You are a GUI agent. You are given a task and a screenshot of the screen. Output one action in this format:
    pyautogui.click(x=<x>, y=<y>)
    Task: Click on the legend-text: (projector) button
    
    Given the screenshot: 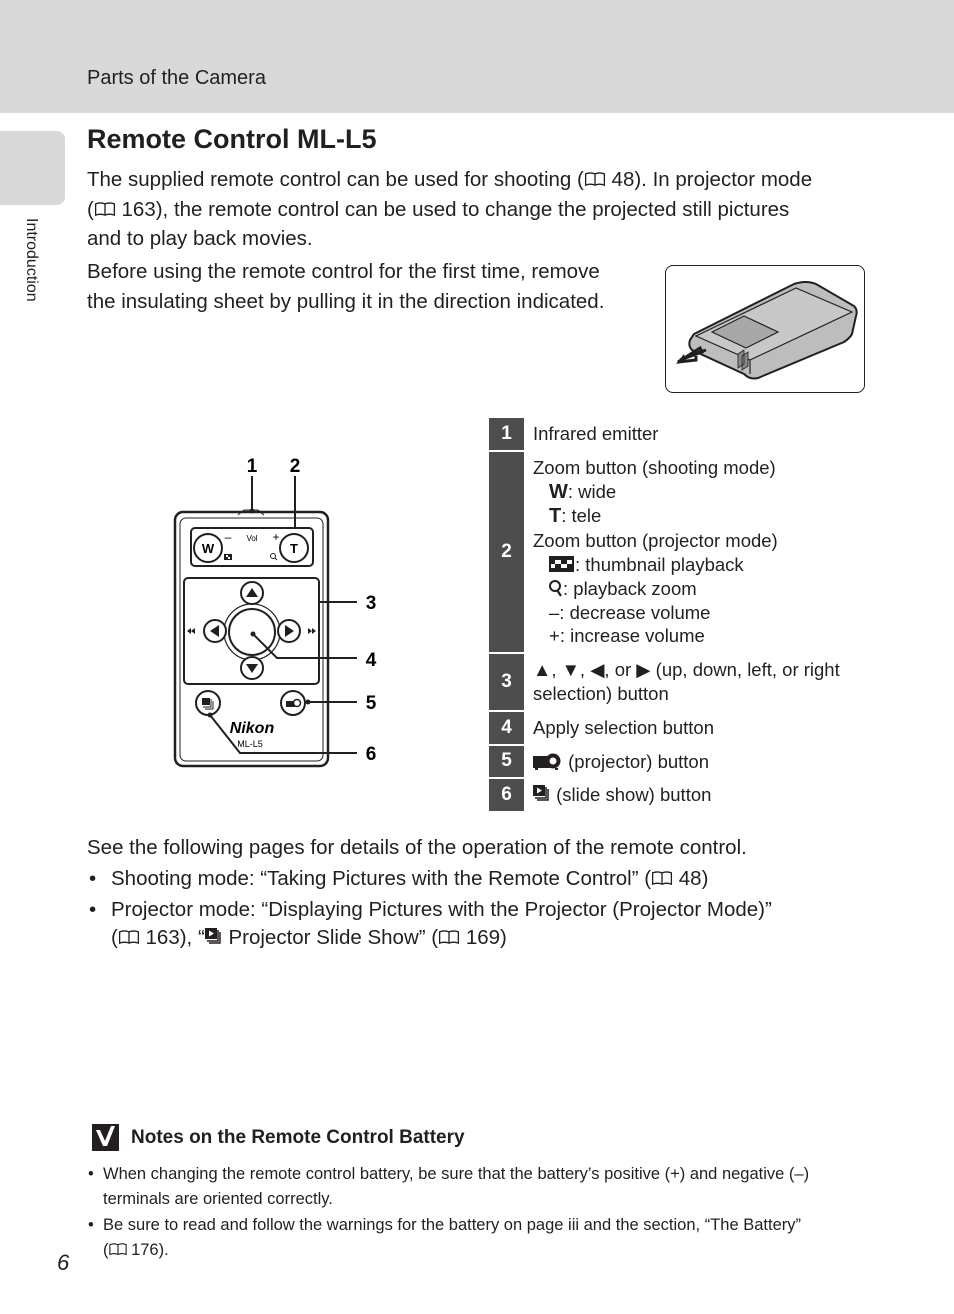 What is the action you would take?
    pyautogui.click(x=636, y=761)
    